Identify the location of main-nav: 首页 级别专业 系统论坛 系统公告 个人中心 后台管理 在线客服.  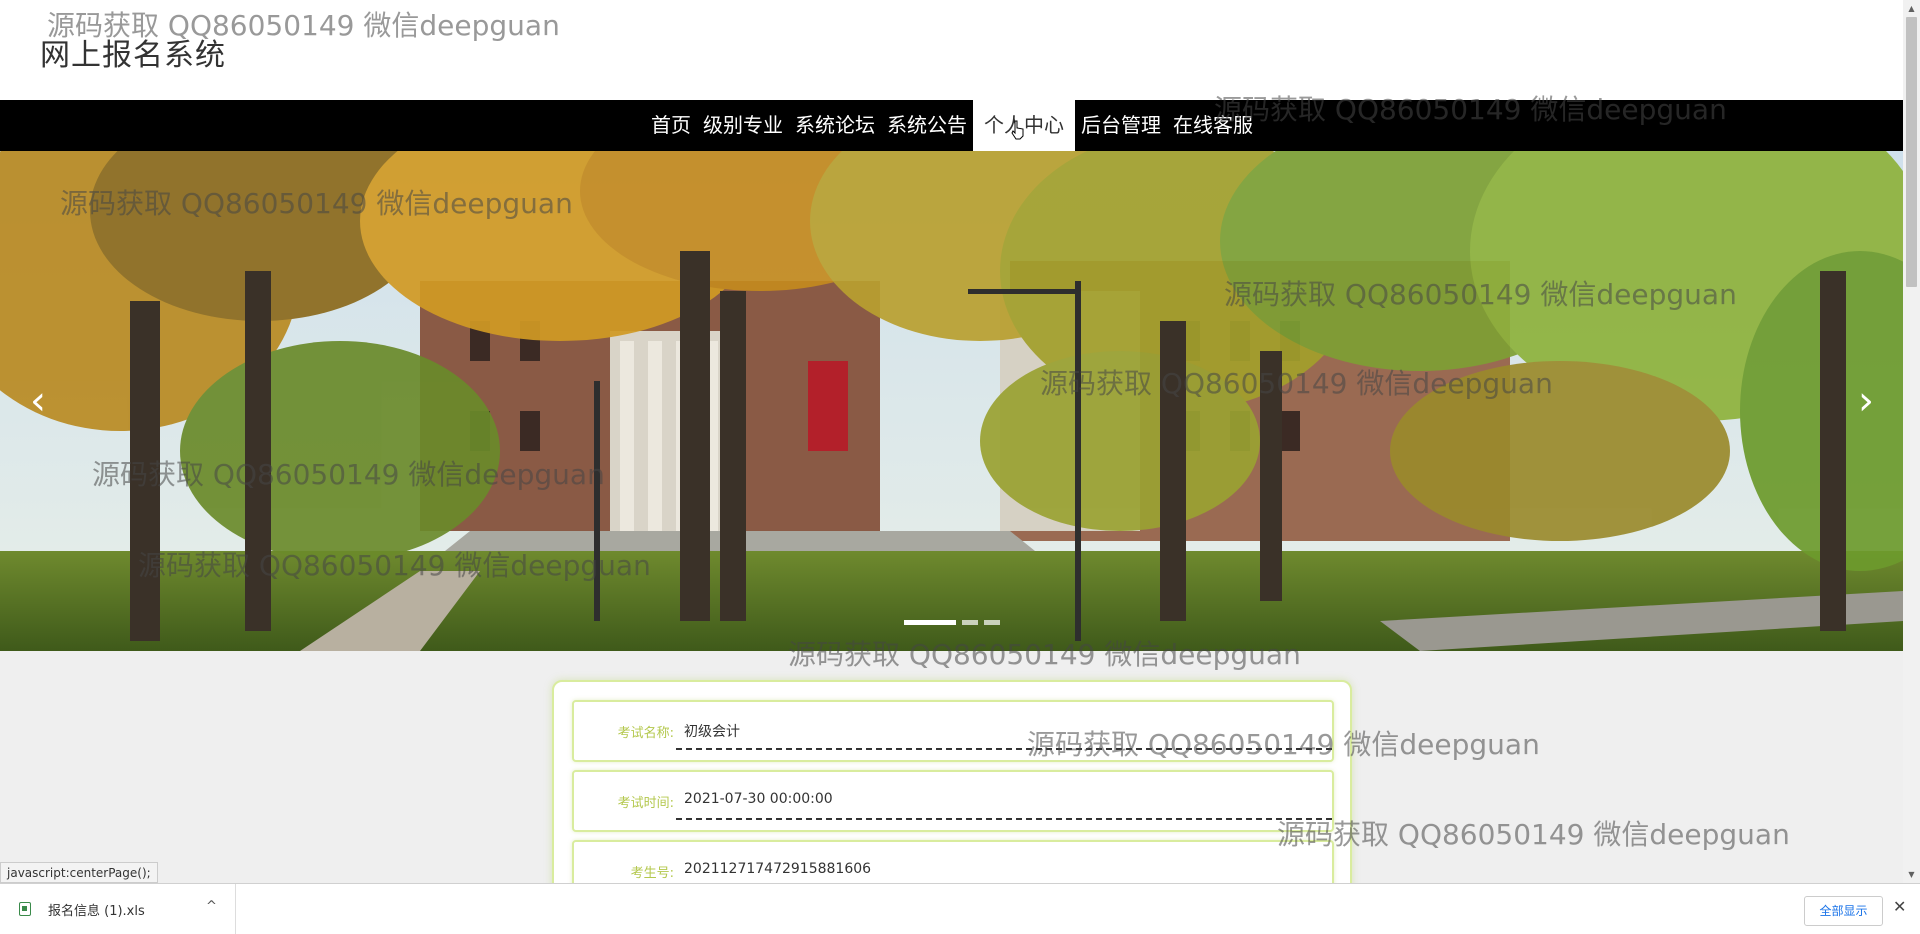
(951, 125).